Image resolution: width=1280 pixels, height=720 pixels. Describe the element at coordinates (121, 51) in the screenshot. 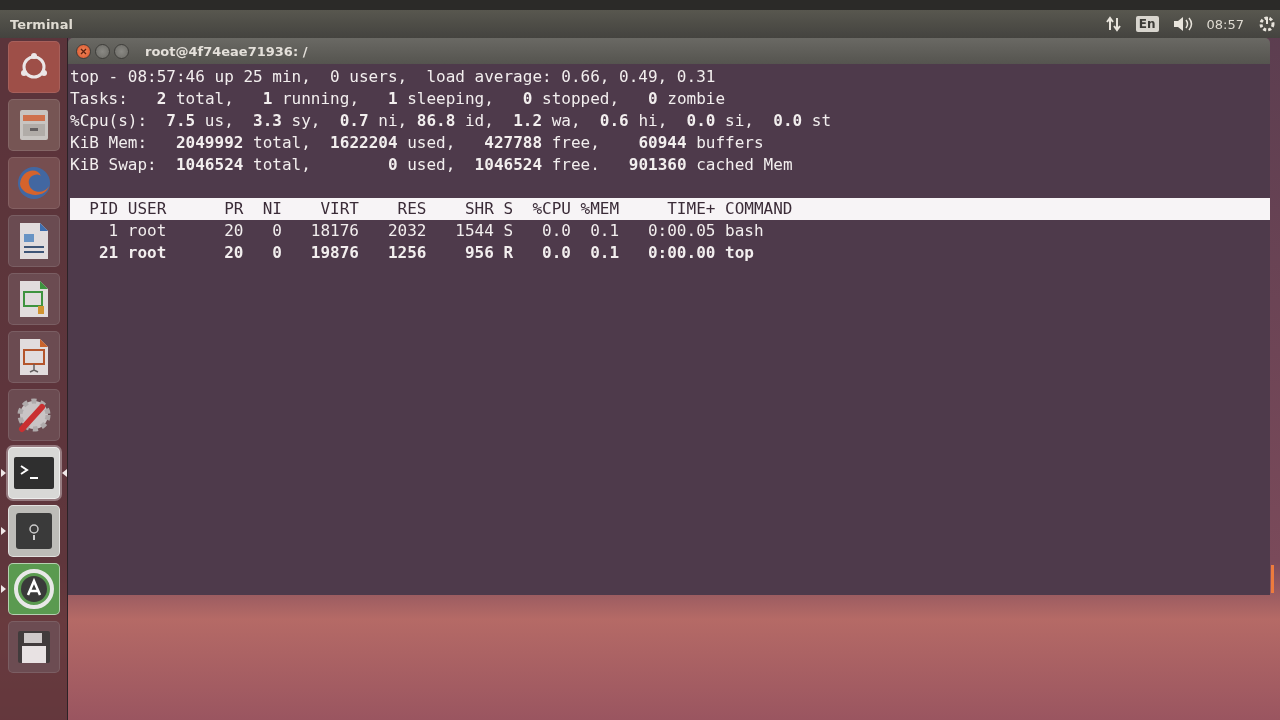

I see `maximize-button` at that location.